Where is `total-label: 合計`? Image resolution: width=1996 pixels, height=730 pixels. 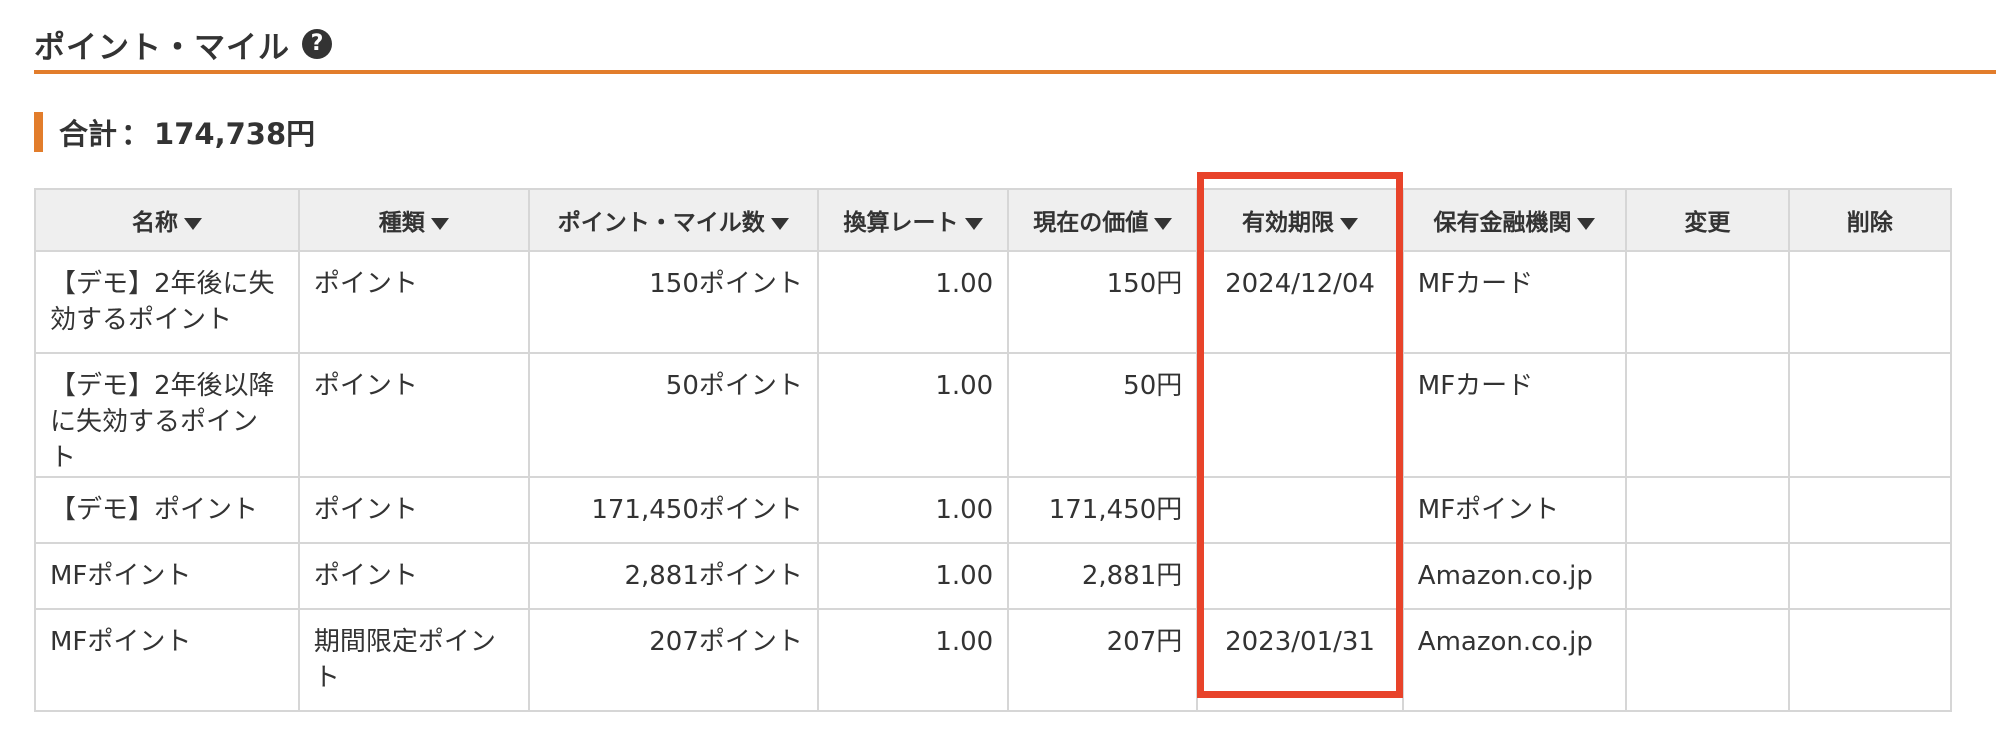
total-label: 合計 is located at coordinates (88, 134).